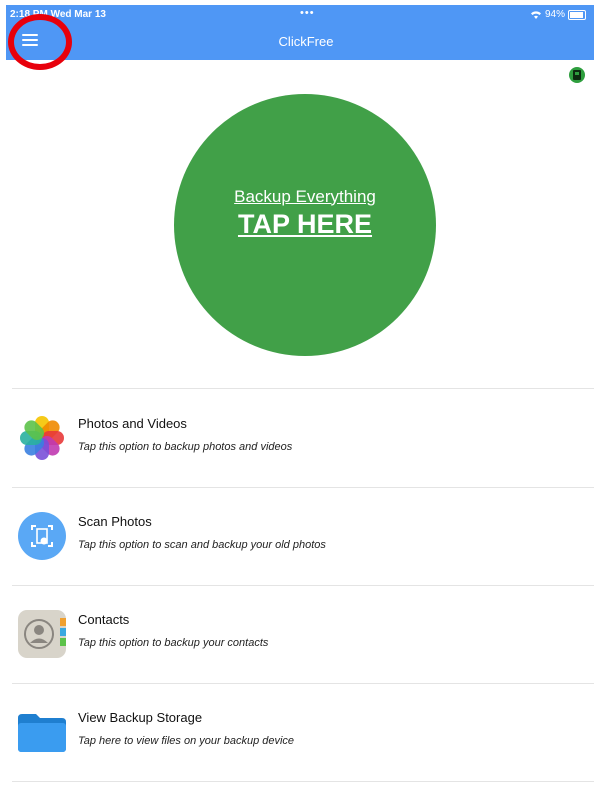 The image size is (594, 805). Describe the element at coordinates (104, 619) in the screenshot. I see `option-title: Contacts` at that location.